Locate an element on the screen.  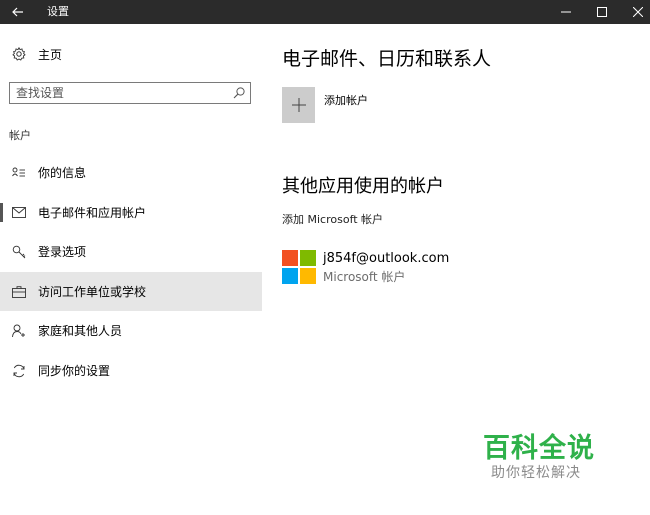
gear-icon is located at coordinates (19, 54).